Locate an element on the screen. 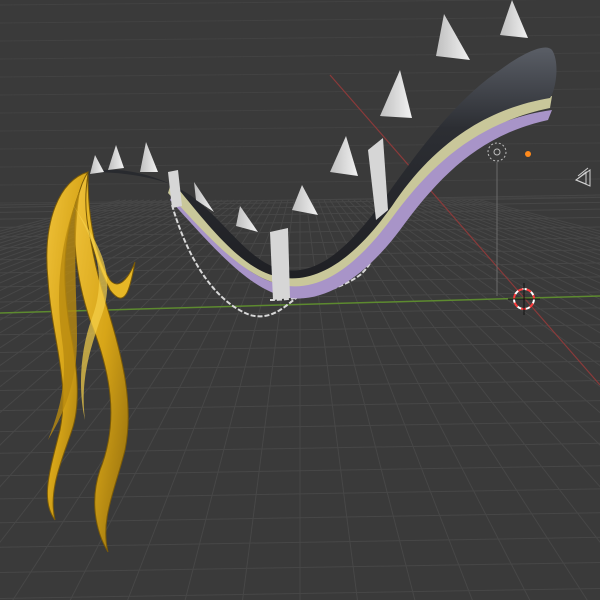  object-origin-dot is located at coordinates (528, 154).